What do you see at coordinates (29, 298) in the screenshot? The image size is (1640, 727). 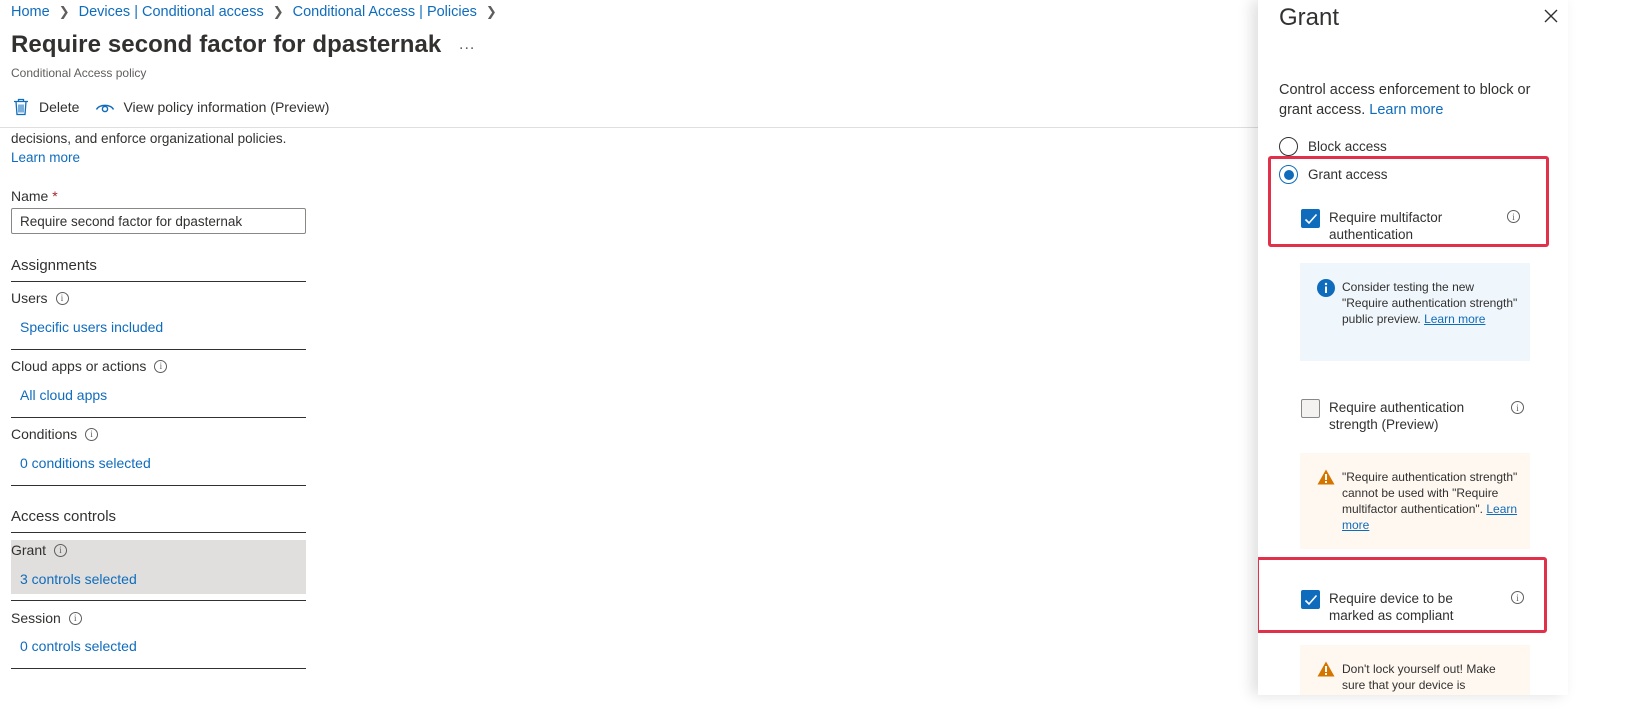 I see `users-label-text: Users` at bounding box center [29, 298].